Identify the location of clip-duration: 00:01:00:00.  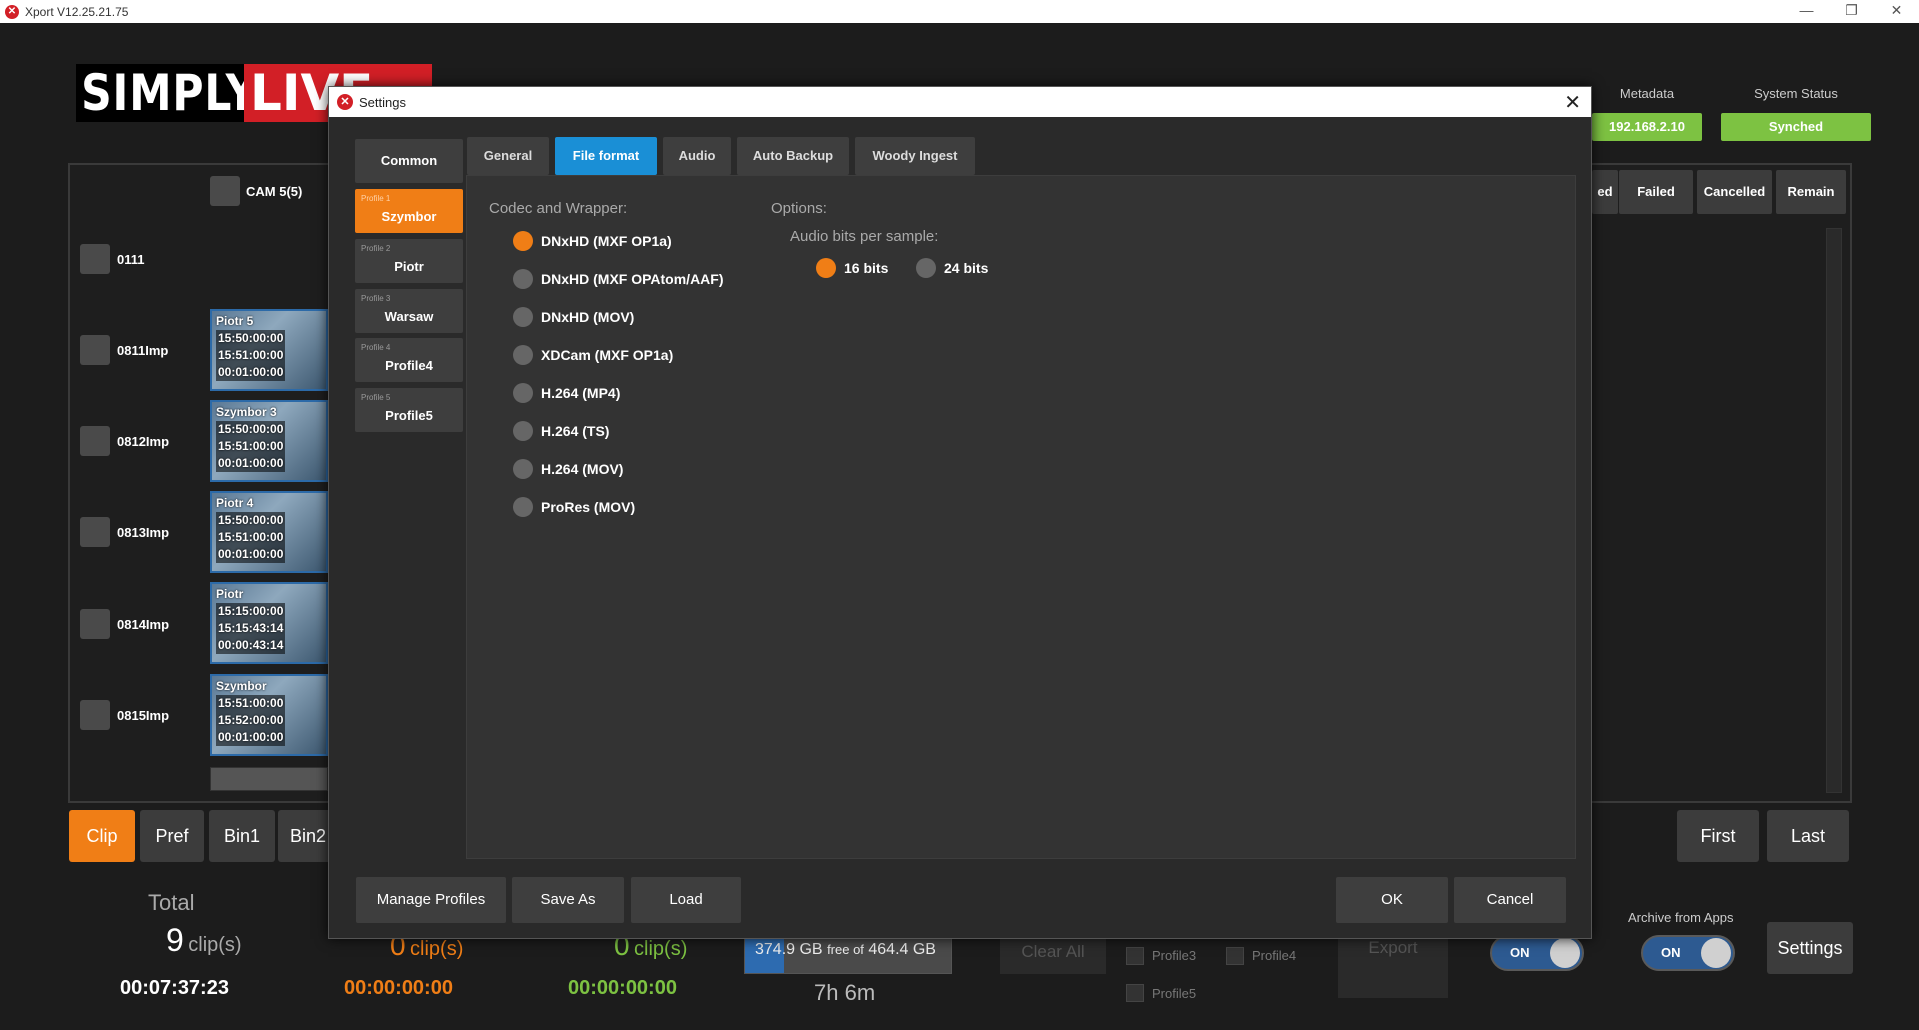
(251, 737).